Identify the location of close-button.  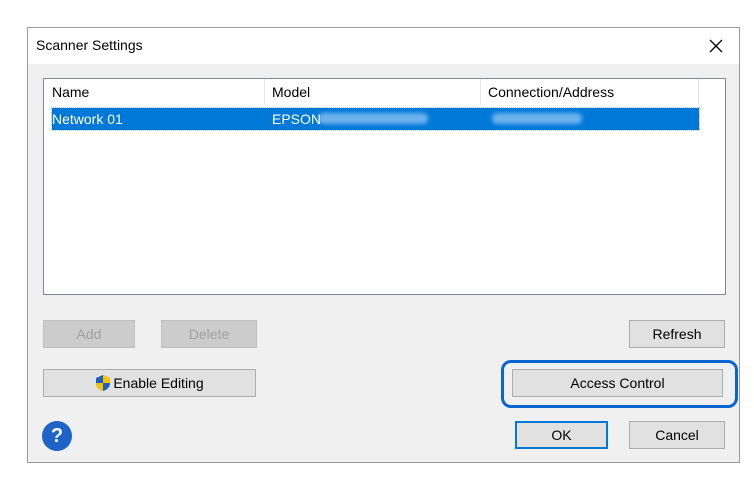
(716, 46).